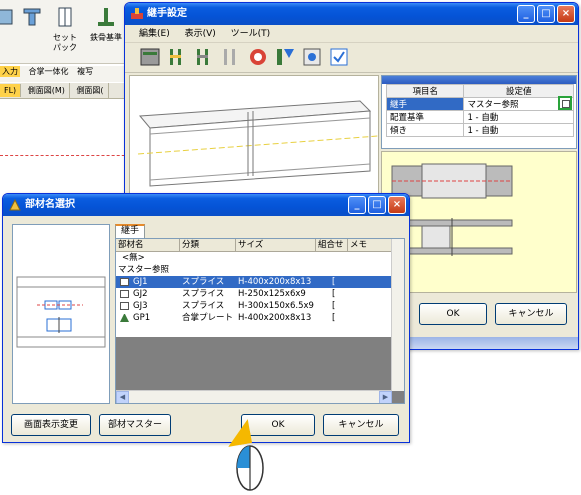 Image resolution: width=581 pixels, height=495 pixels. What do you see at coordinates (258, 57) in the screenshot?
I see `check-icon` at bounding box center [258, 57].